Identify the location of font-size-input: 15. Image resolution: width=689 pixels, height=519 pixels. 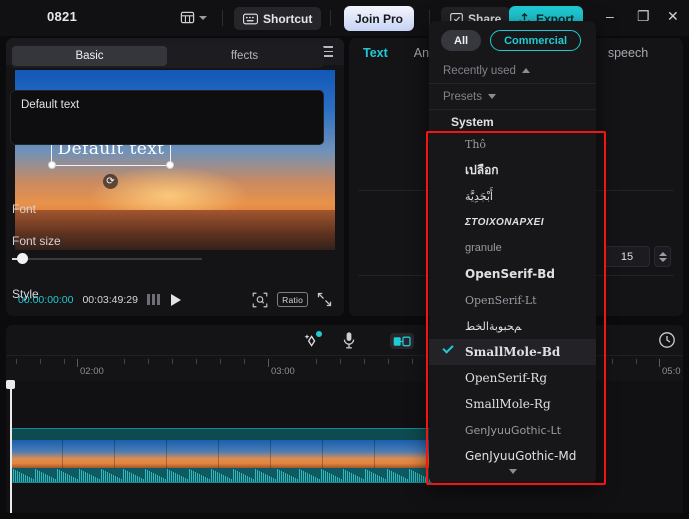
(627, 256).